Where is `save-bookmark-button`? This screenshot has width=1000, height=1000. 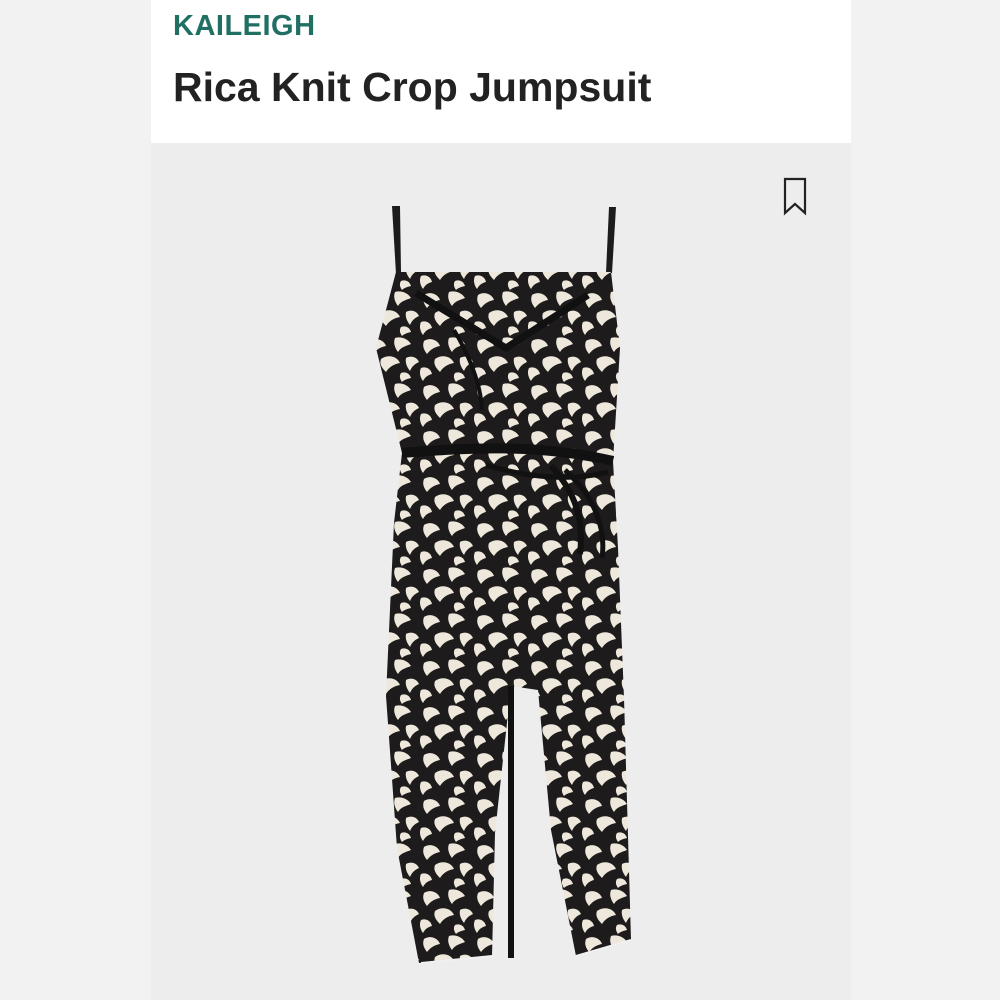 save-bookmark-button is located at coordinates (795, 196).